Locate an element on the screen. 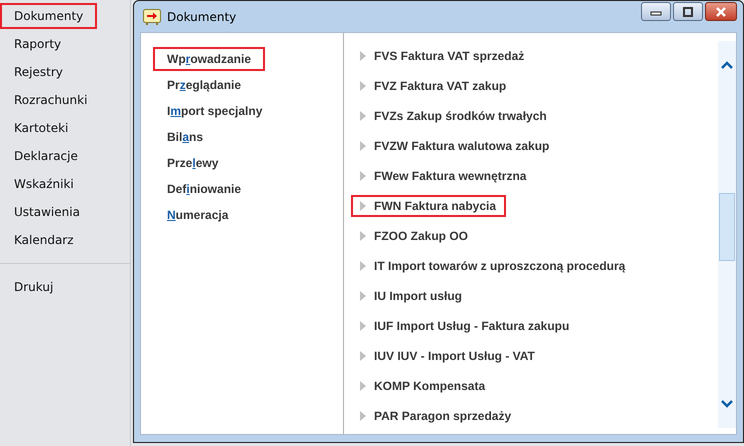  close-icon is located at coordinates (721, 11).